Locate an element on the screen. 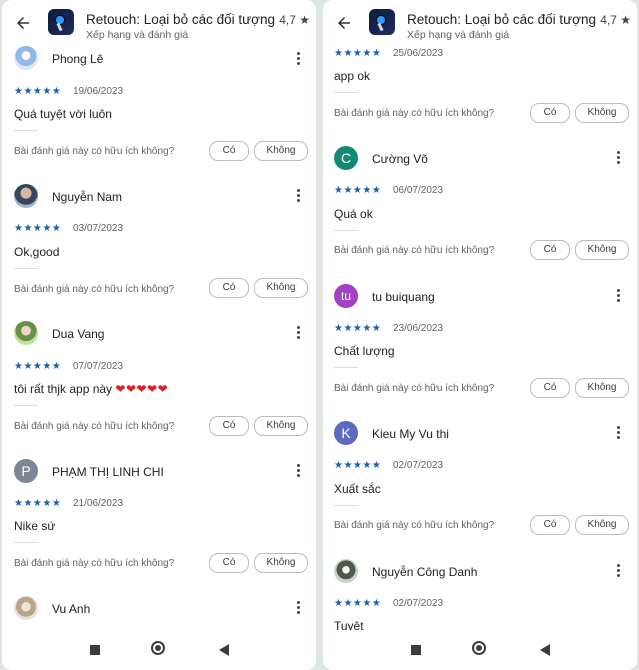 The image size is (639, 670). review-date: 07/07/2023 is located at coordinates (98, 366).